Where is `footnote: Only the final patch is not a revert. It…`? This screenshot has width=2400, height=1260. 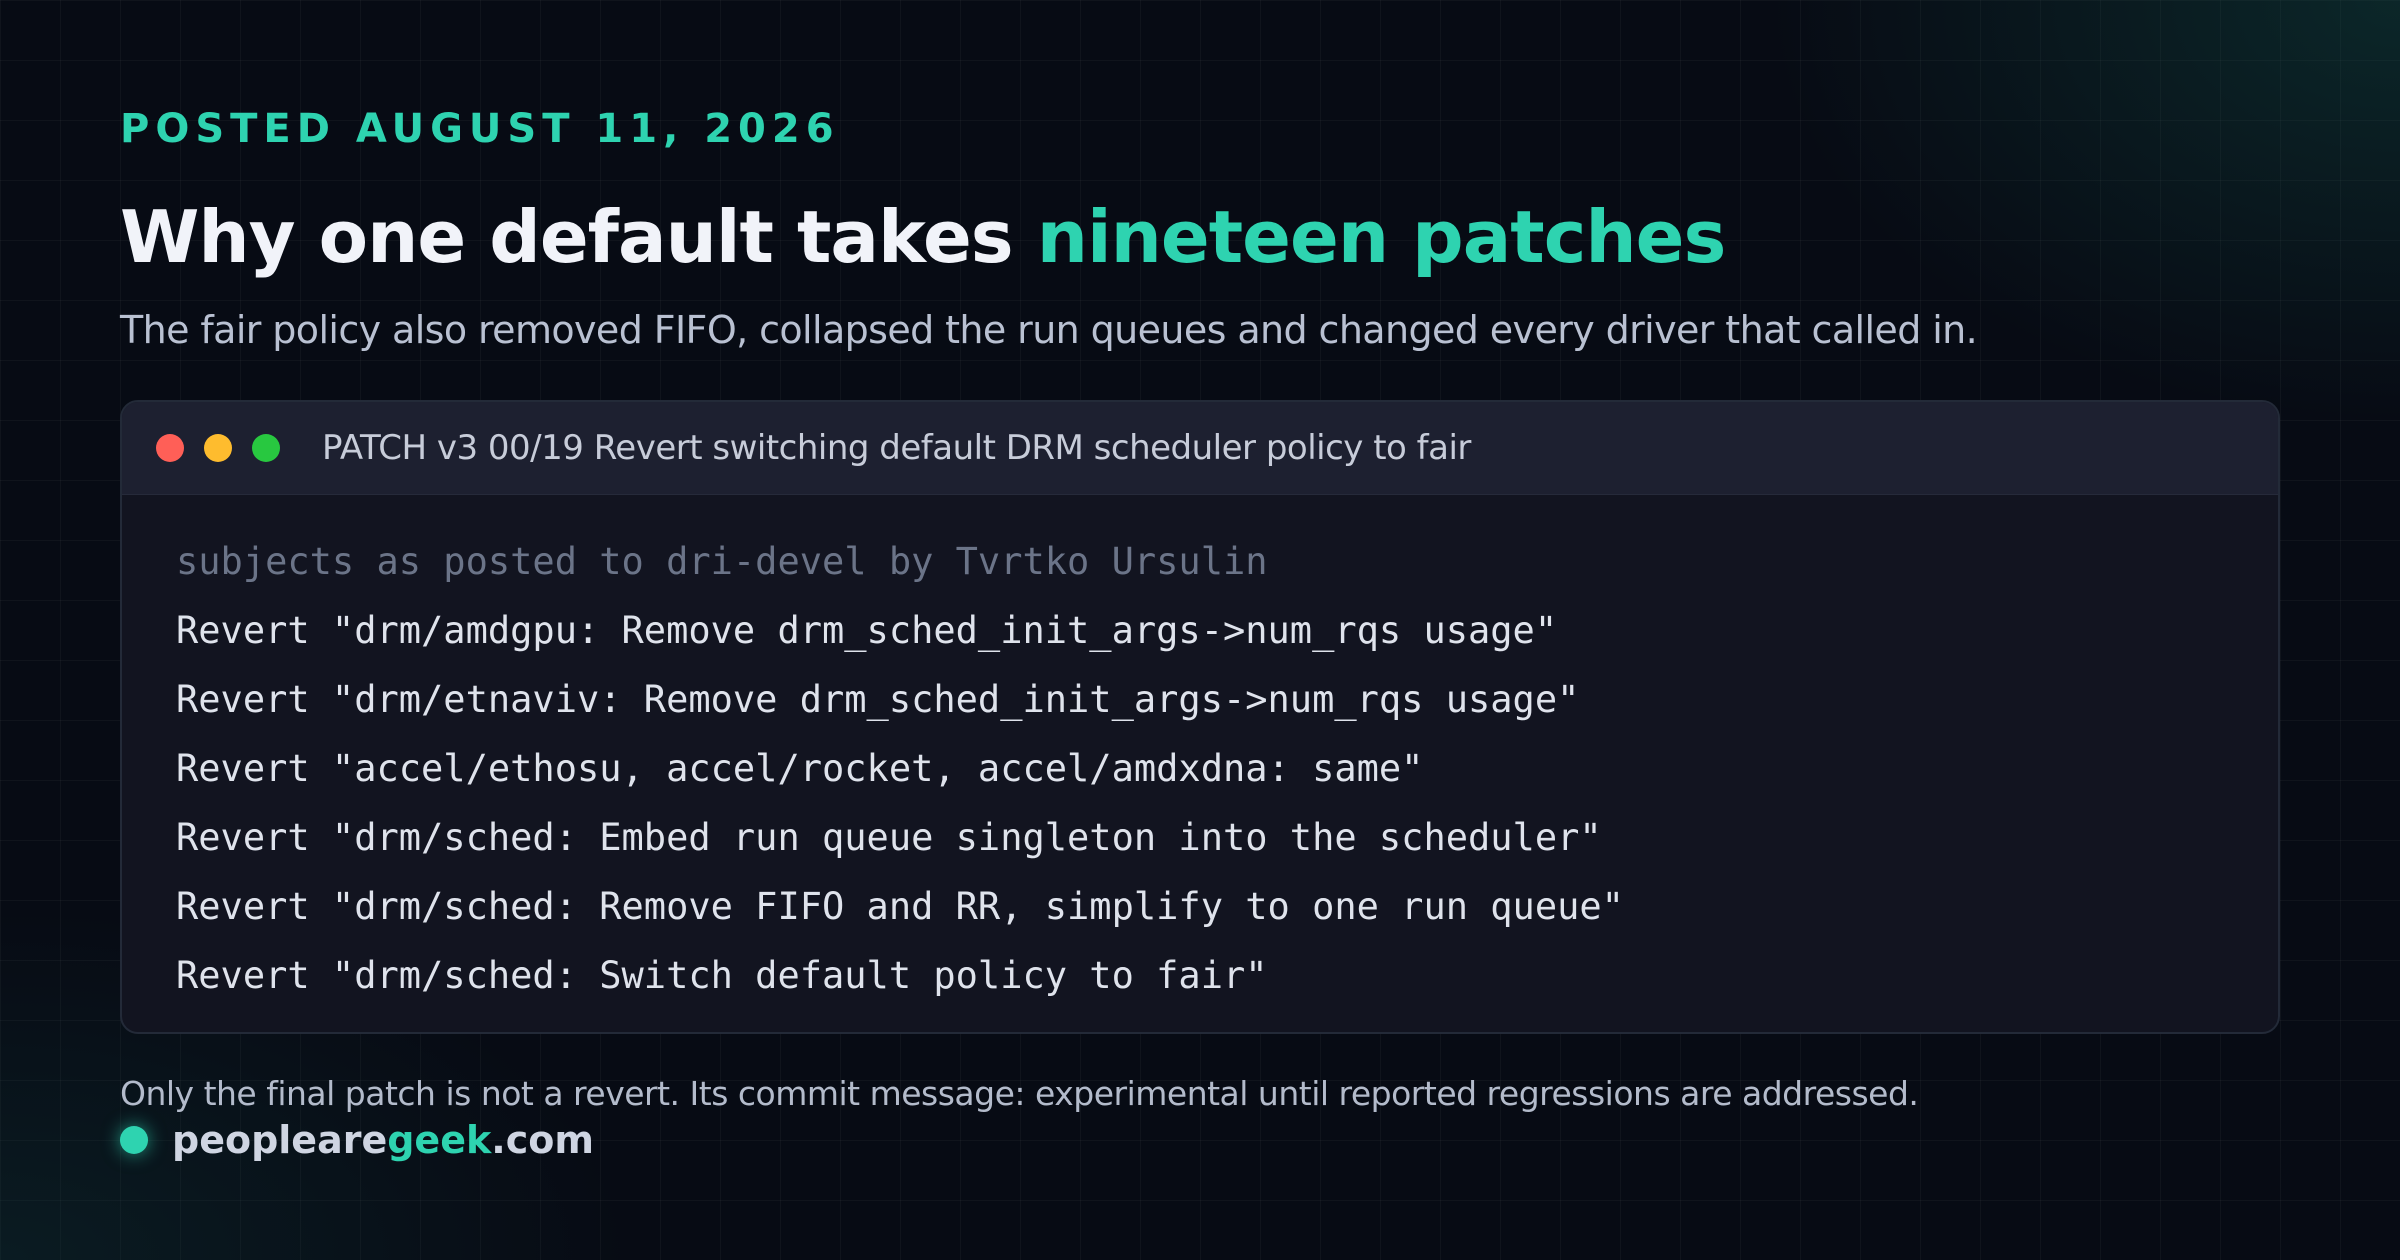 footnote: Only the final patch is not a revert. It… is located at coordinates (1019, 1093).